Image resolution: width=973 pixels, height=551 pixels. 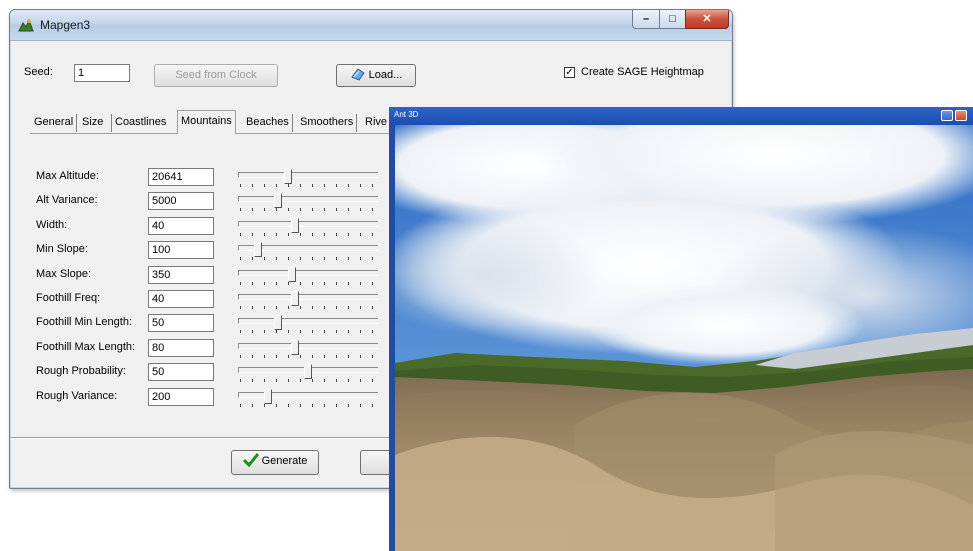 I want to click on maximize-icon: □, so click(x=672, y=19).